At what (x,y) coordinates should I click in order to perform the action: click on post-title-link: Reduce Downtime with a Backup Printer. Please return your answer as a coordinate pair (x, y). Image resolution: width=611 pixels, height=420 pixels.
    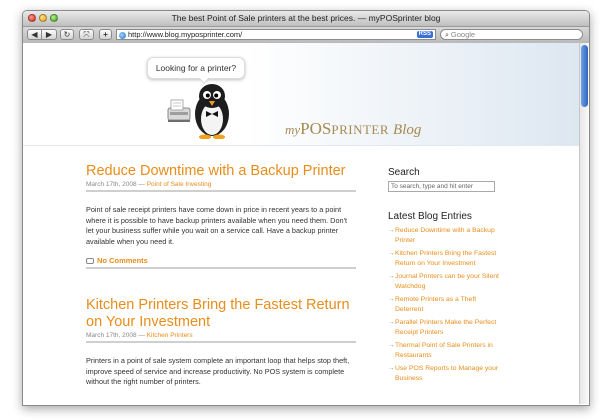
    Looking at the image, I should click on (221, 171).